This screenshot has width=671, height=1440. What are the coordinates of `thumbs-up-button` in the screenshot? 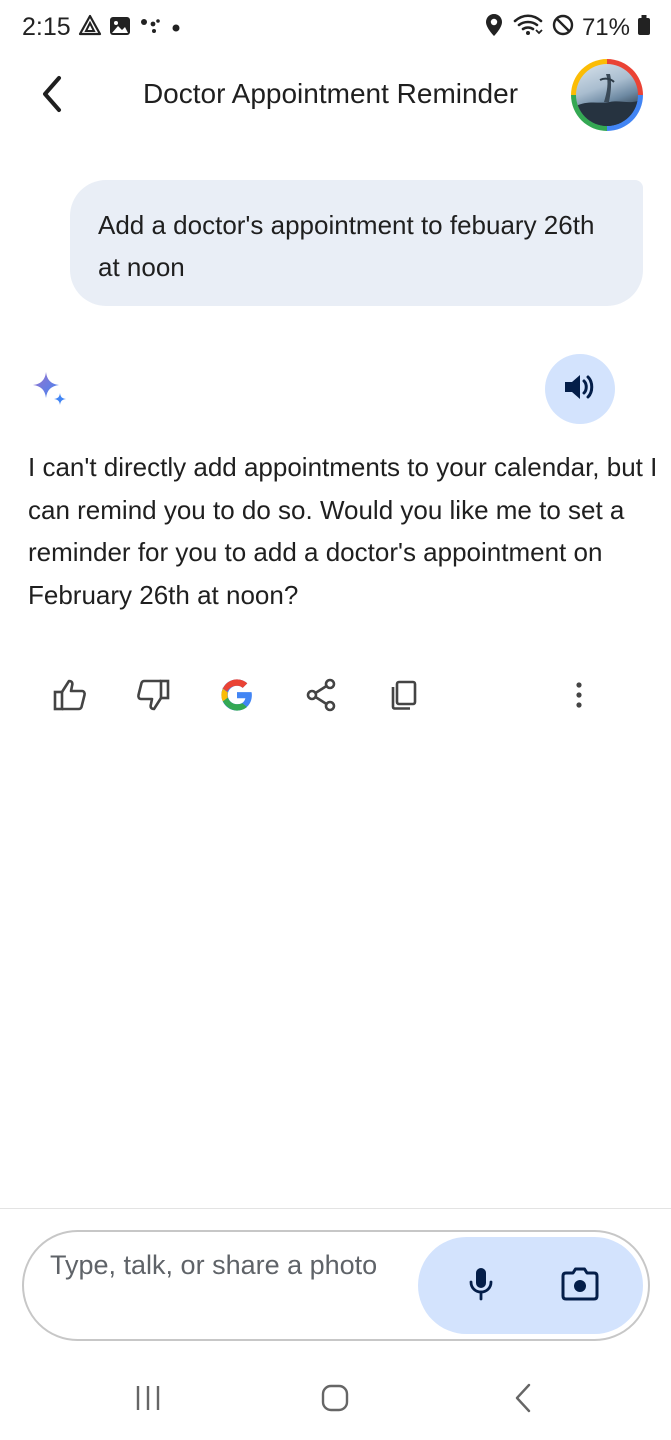 It's located at (70, 697).